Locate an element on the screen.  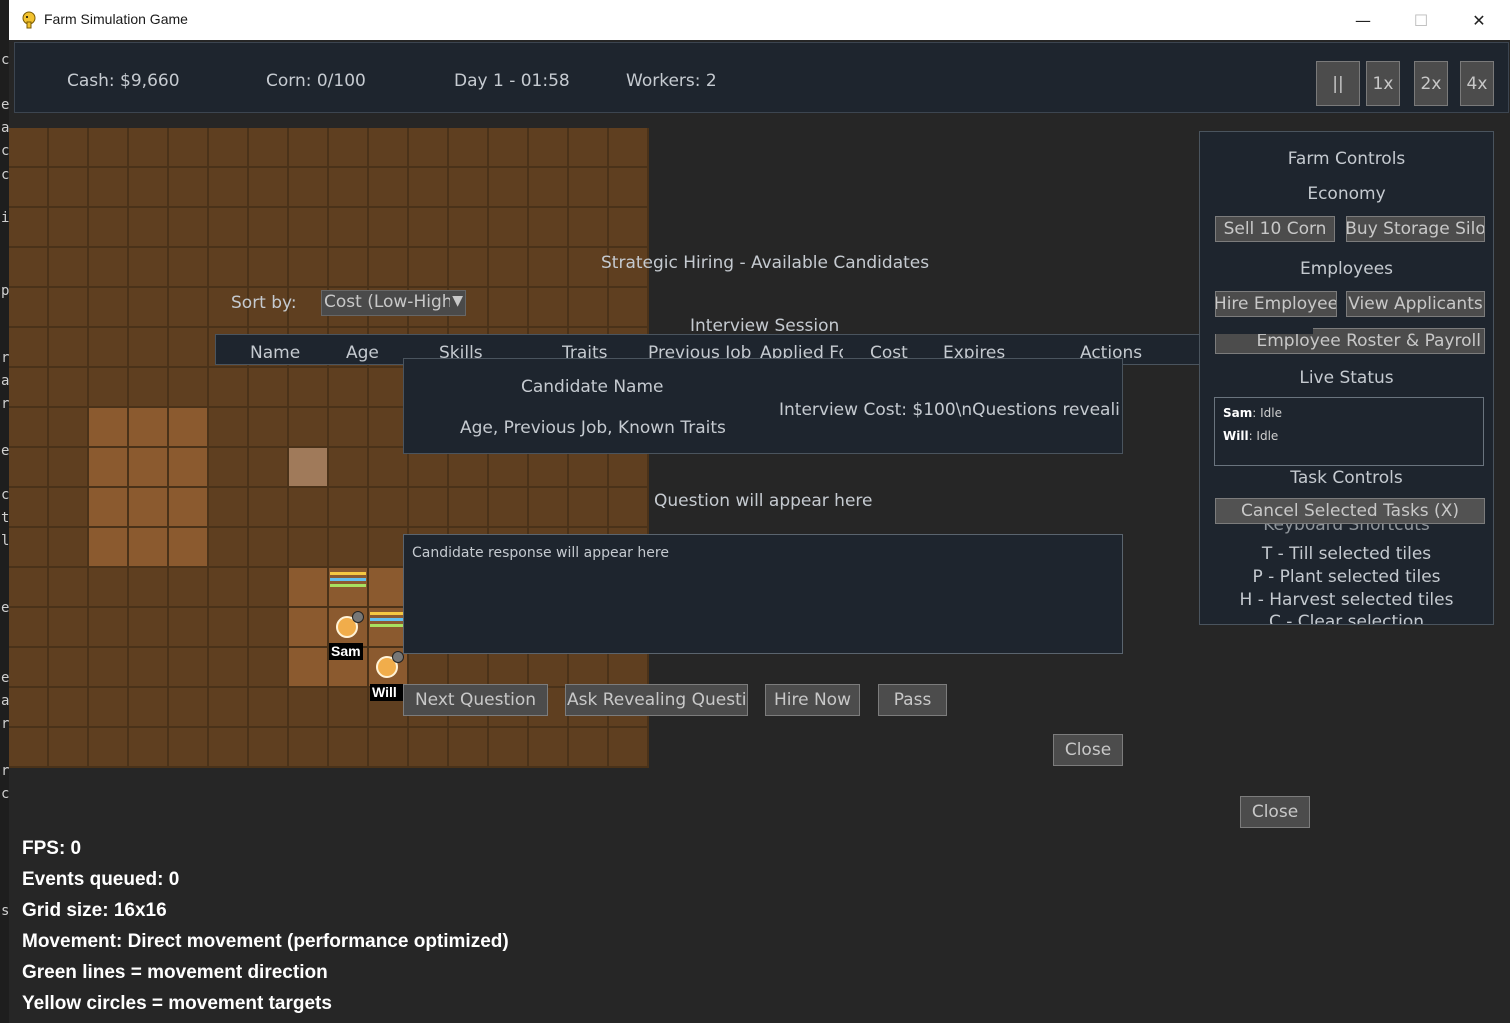
buy-storage-silo-button: Buy Storage Silo is located at coordinates (1415, 229).